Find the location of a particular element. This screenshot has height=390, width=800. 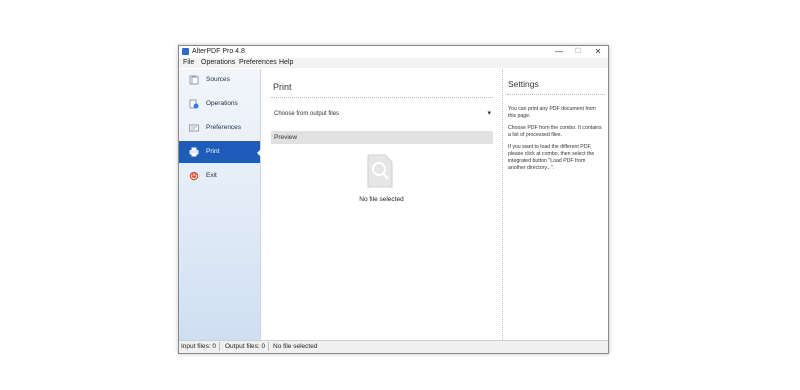

title-divider is located at coordinates (382, 97).